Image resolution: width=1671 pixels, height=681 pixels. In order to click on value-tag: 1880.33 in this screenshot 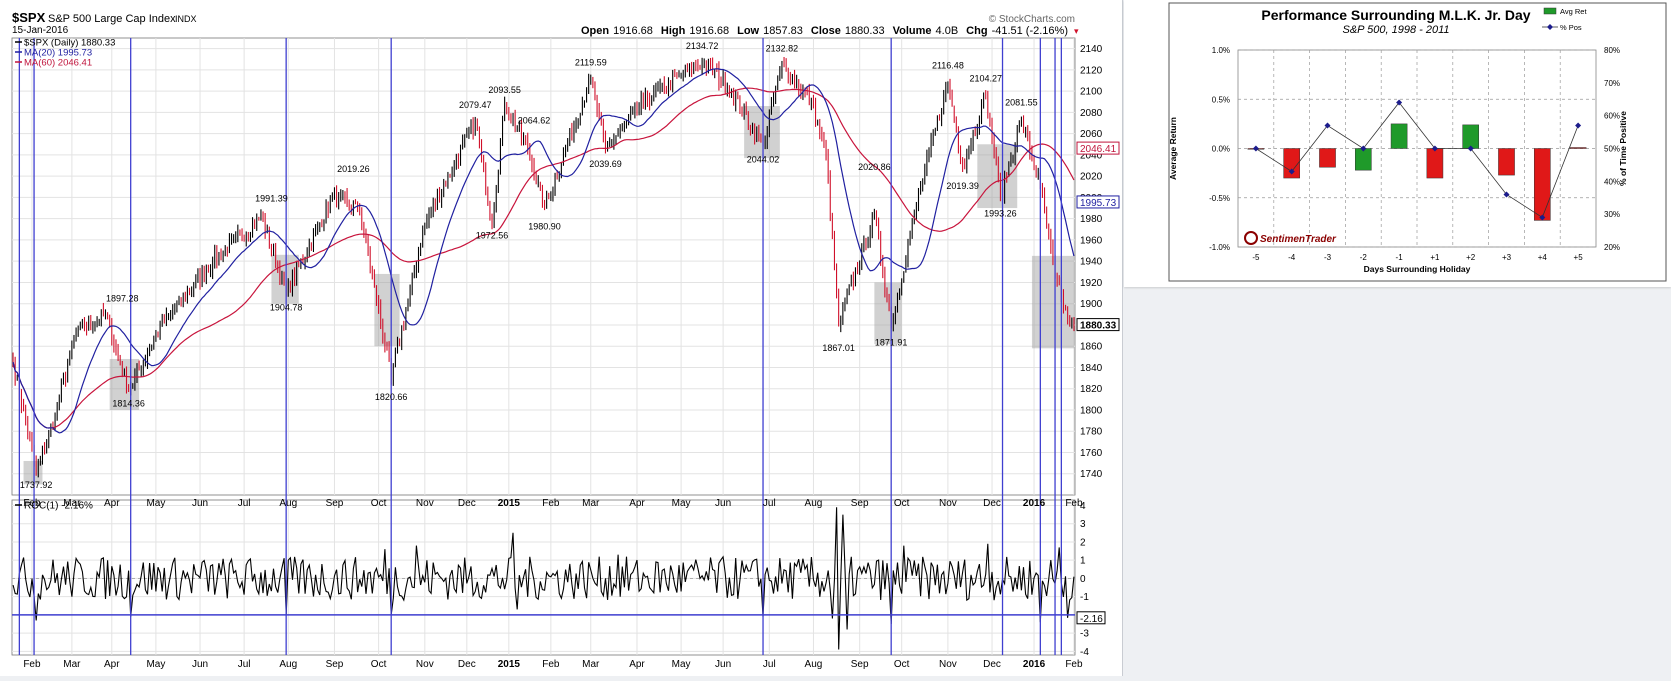, I will do `click(1098, 326)`.